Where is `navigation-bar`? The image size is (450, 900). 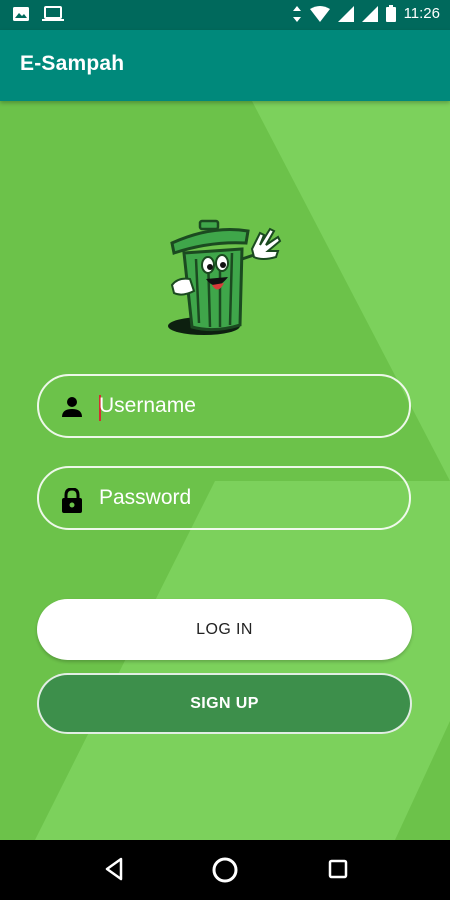
navigation-bar is located at coordinates (225, 870).